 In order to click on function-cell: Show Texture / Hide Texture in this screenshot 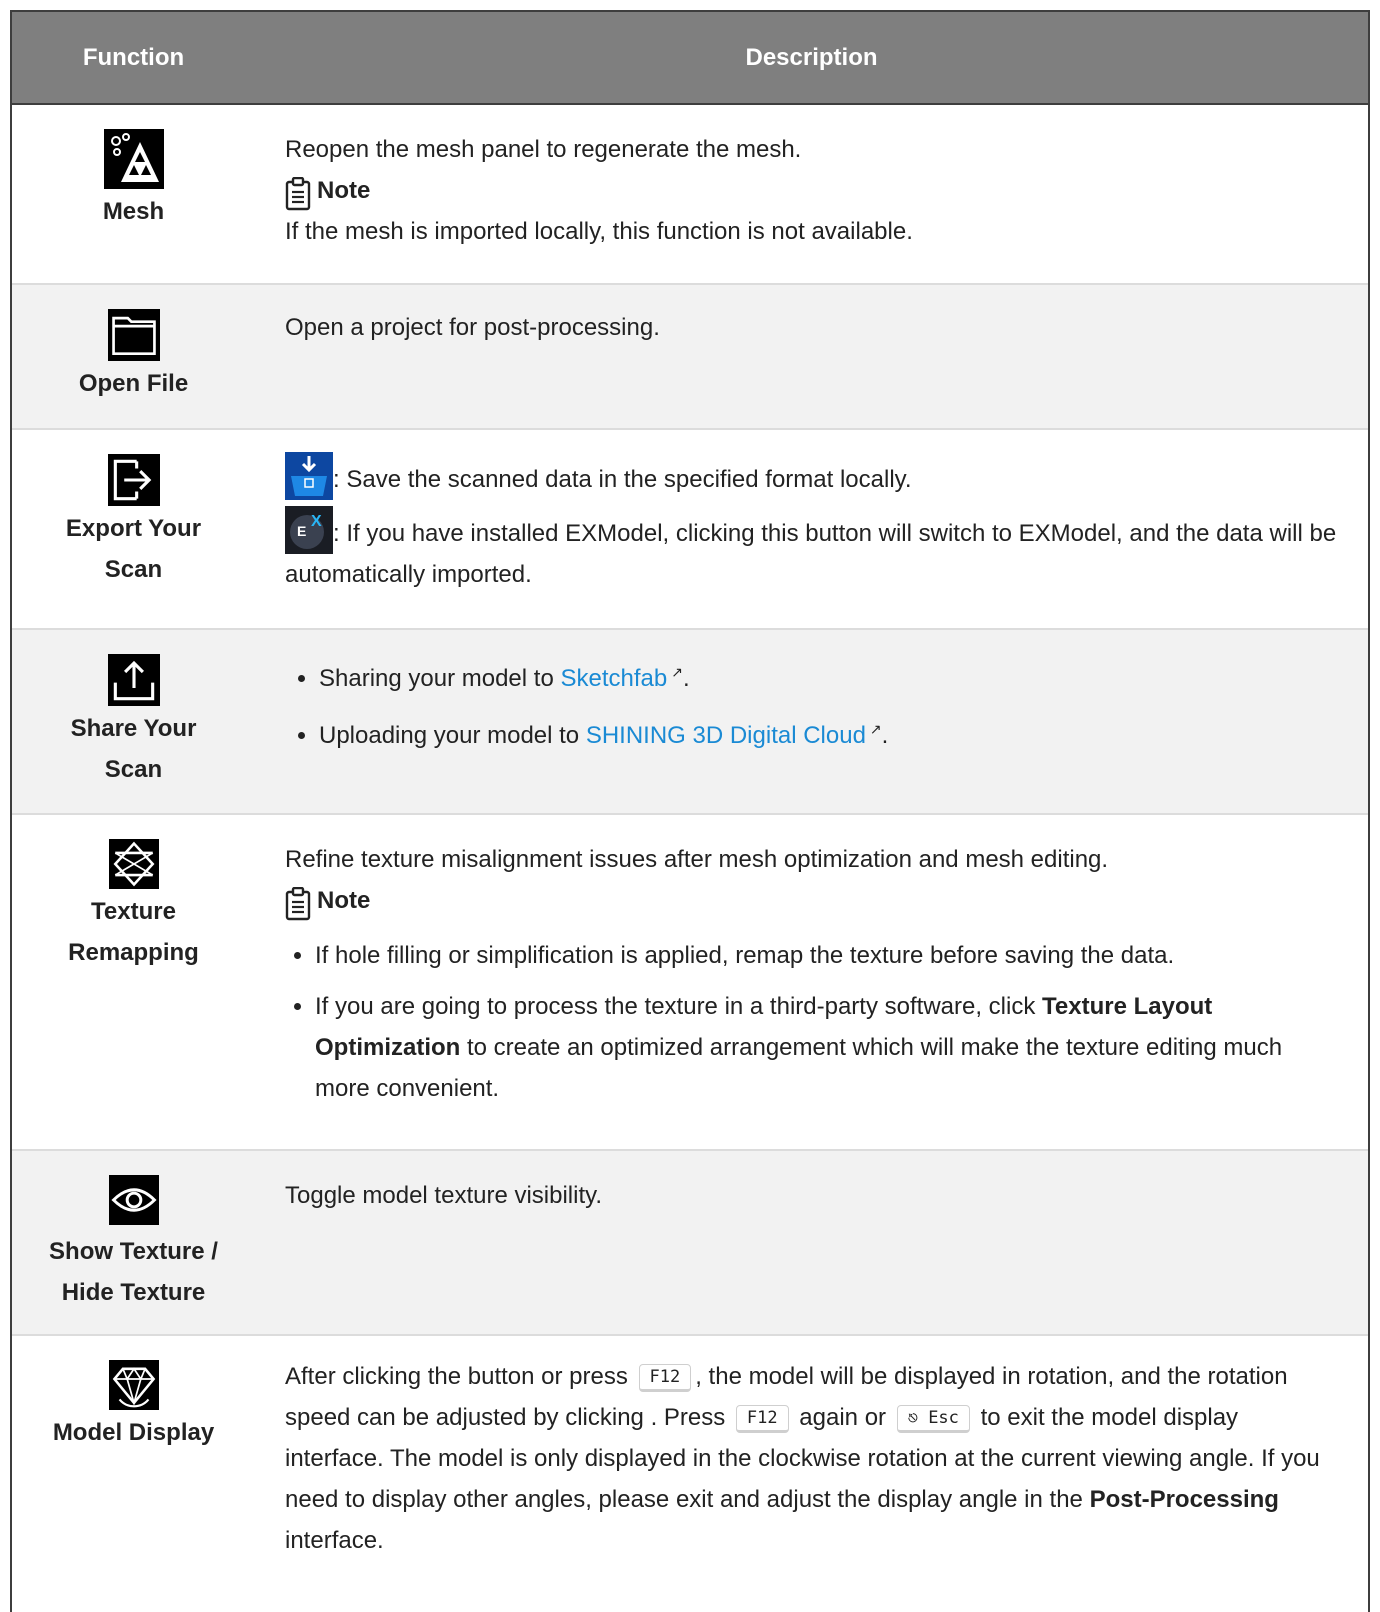, I will do `click(133, 1242)`.